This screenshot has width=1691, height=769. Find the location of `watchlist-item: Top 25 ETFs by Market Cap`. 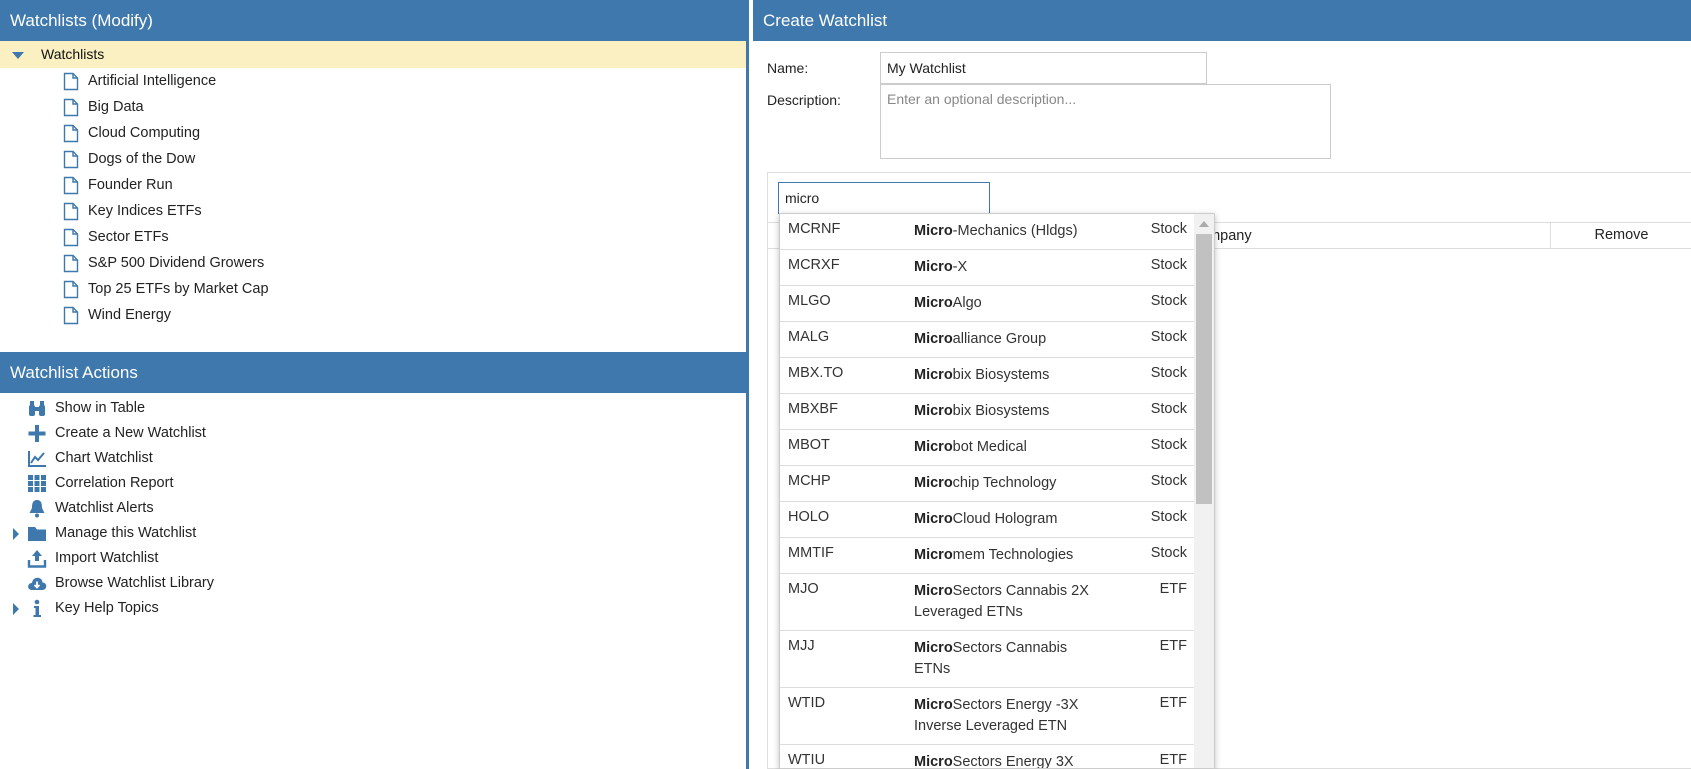

watchlist-item: Top 25 ETFs by Market Cap is located at coordinates (373, 289).